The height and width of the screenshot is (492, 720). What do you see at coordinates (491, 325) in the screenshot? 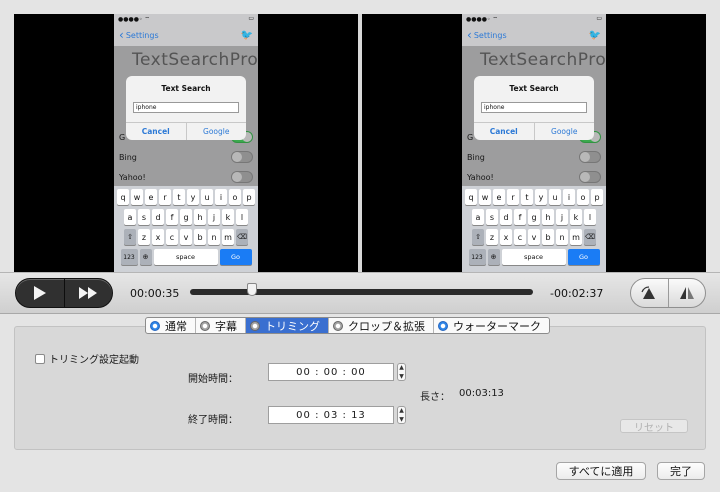
I see `tab-watermark: ウォーターマーク` at bounding box center [491, 325].